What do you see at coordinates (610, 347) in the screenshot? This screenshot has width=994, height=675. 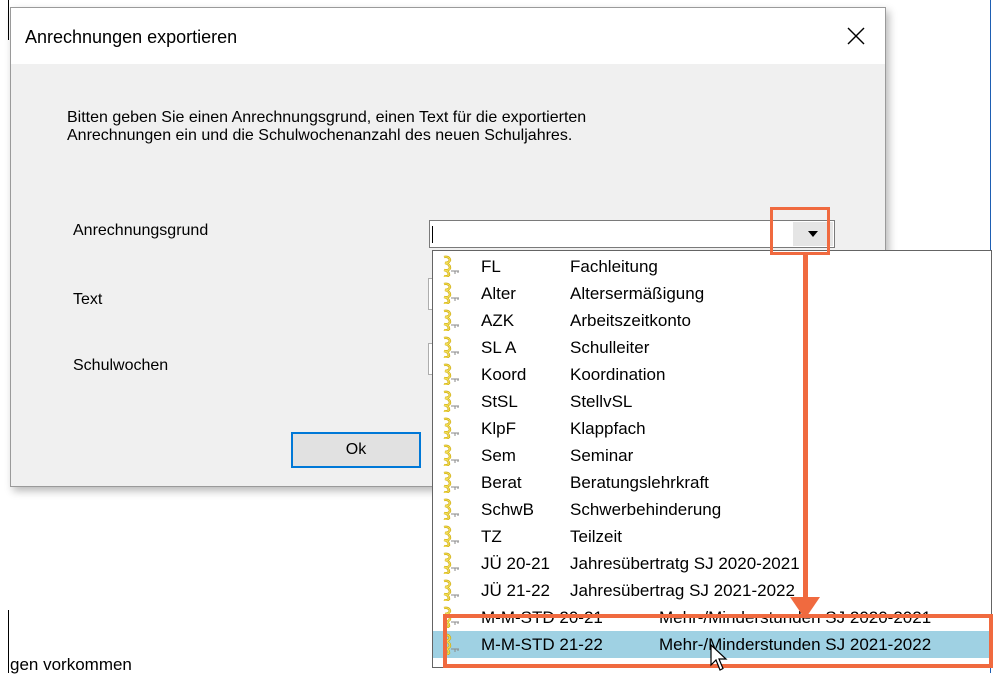 I see `item-description: Schulleiter` at bounding box center [610, 347].